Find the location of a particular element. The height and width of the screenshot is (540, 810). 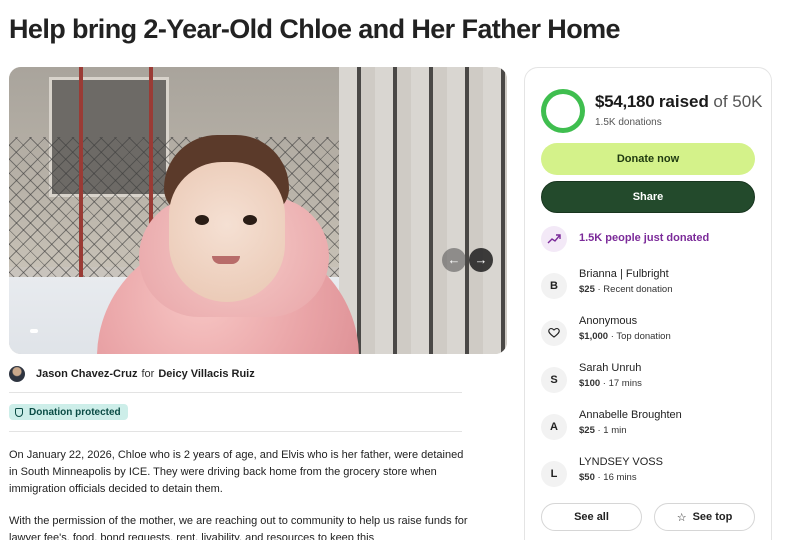

donation-count: 1.5K donations is located at coordinates (628, 122).